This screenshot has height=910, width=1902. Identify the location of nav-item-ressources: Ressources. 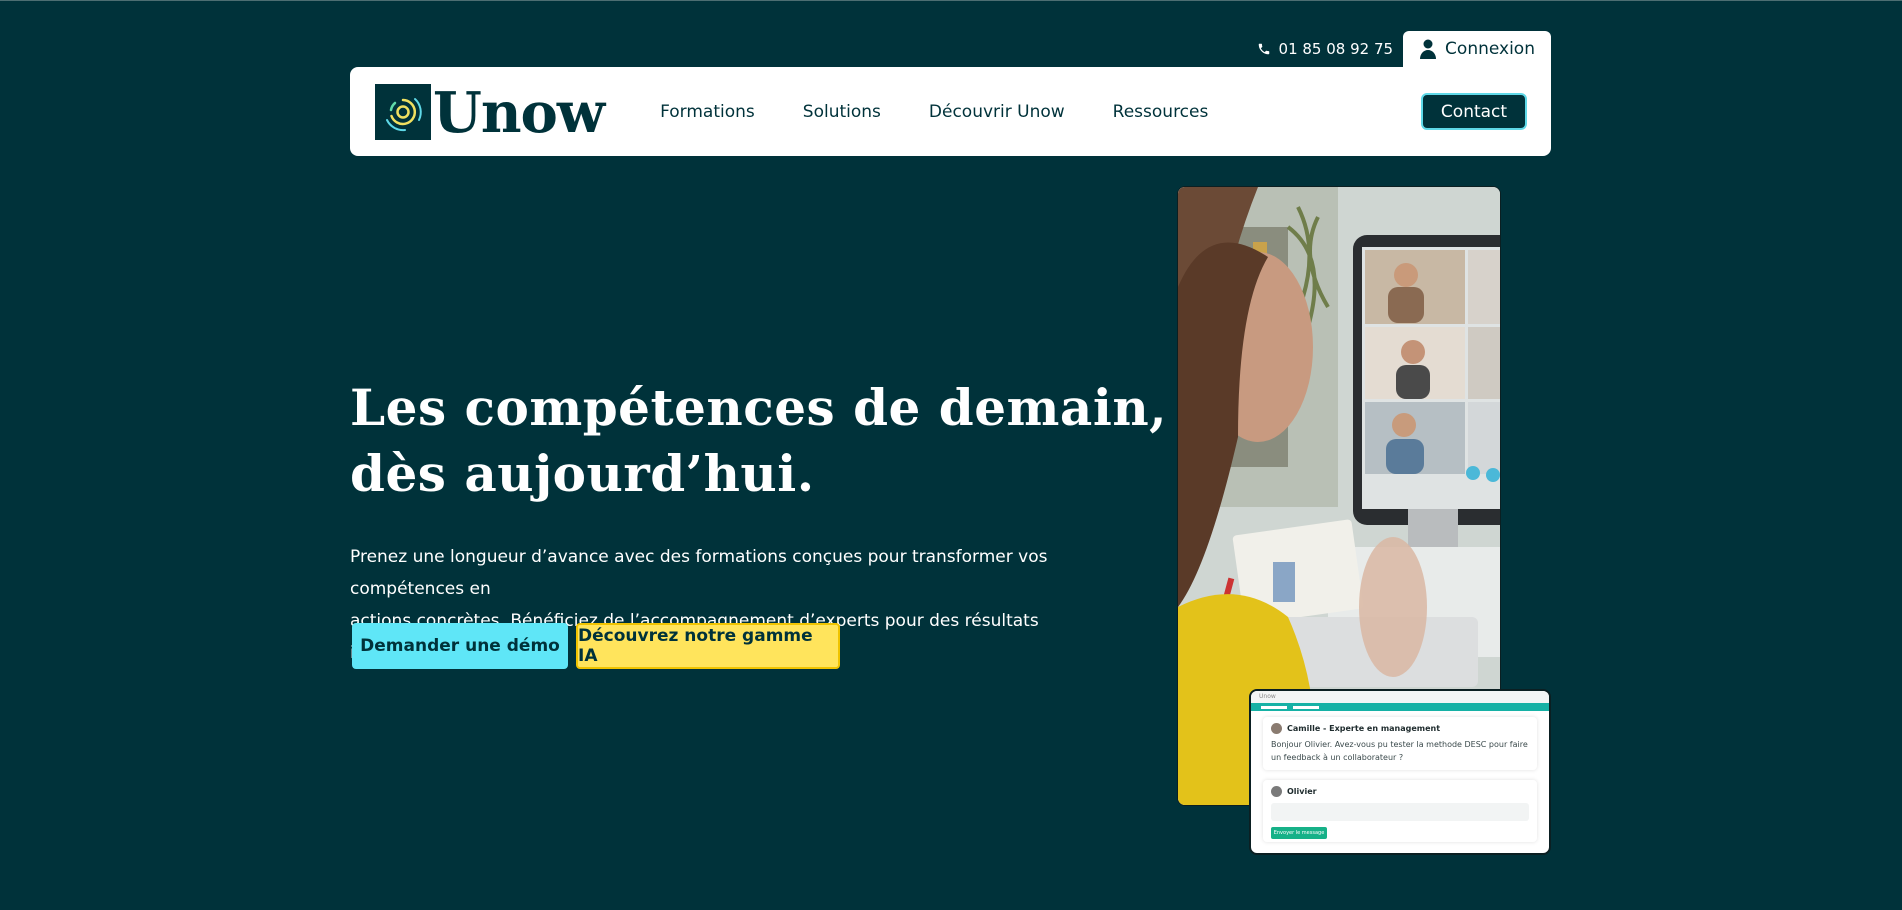
(1161, 112).